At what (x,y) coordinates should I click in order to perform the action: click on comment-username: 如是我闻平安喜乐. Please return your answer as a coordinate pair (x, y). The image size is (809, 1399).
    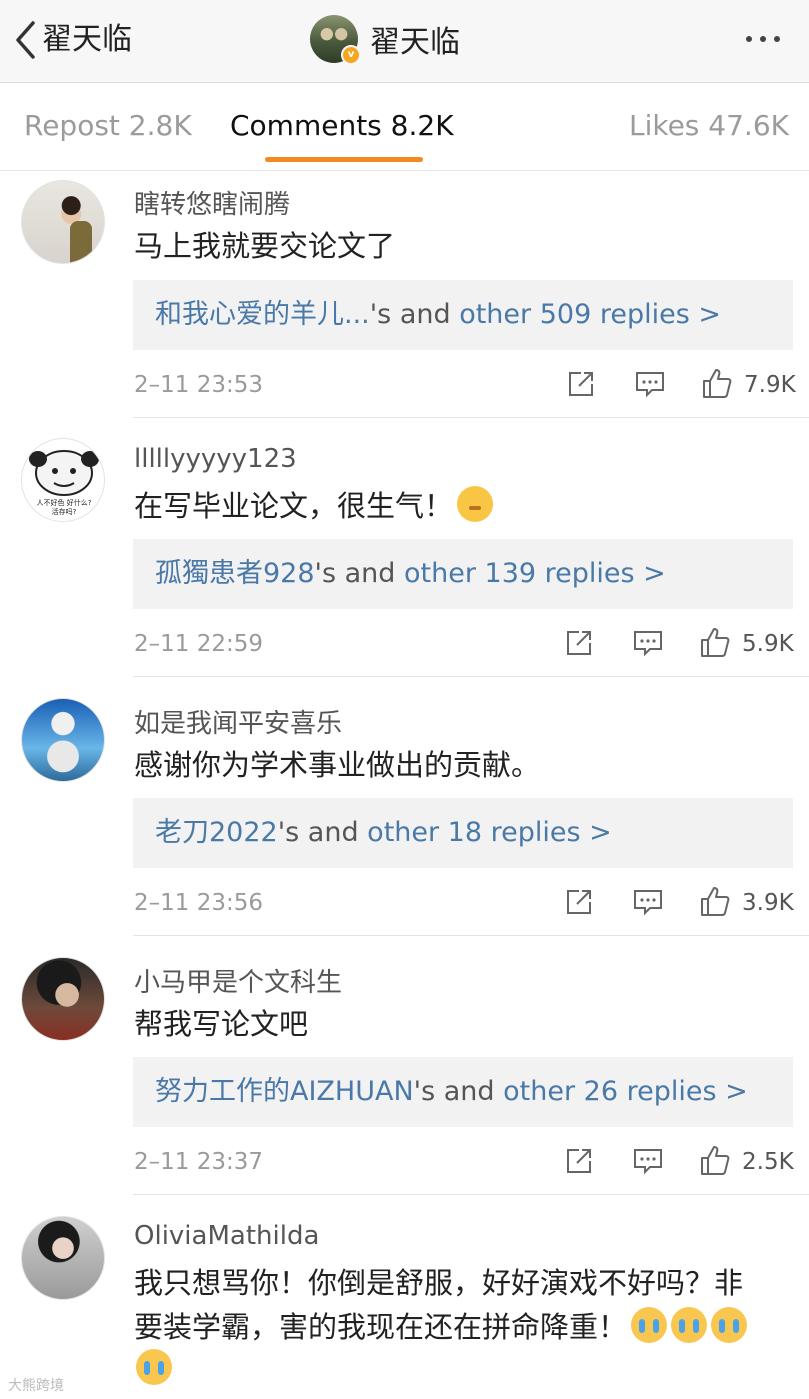
    Looking at the image, I should click on (238, 721).